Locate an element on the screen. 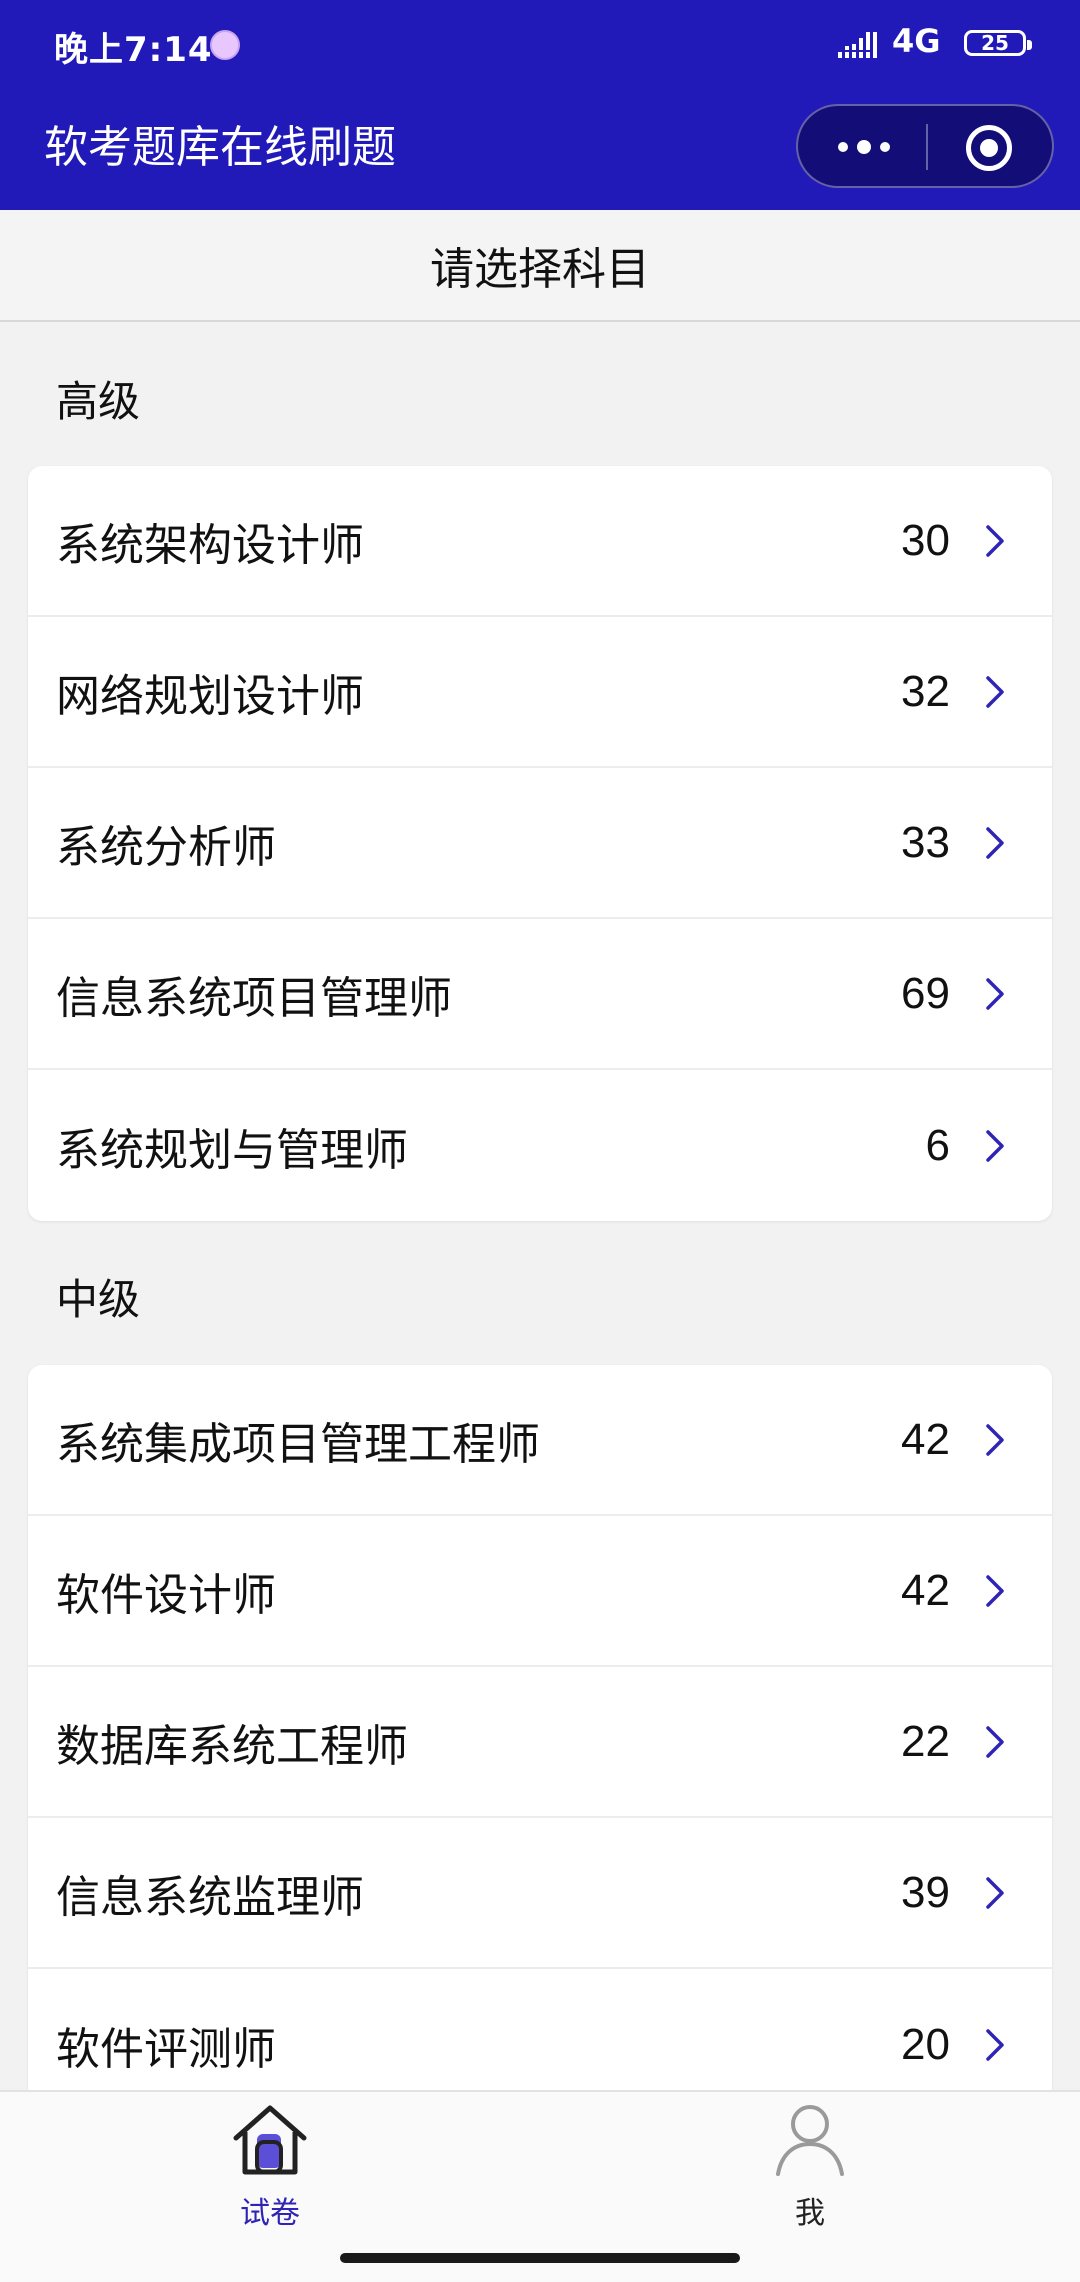  tab-exam-label: 试卷 is located at coordinates (270, 2213).